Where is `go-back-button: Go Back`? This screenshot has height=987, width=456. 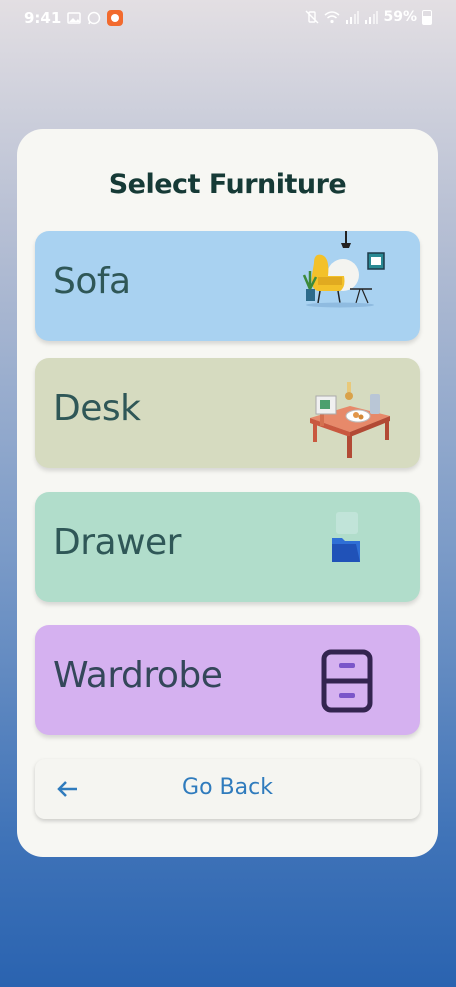
go-back-button: Go Back is located at coordinates (227, 789).